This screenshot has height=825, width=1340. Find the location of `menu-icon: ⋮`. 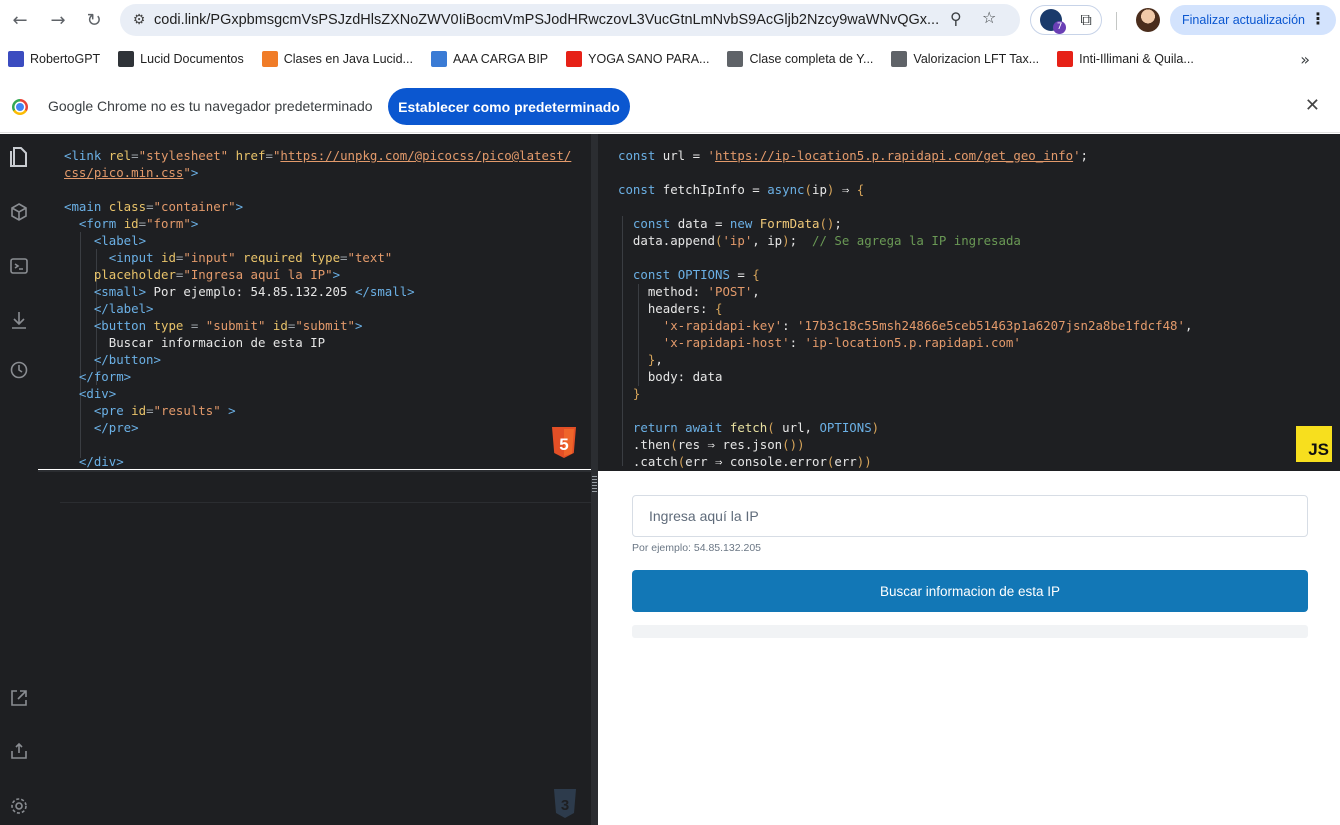

menu-icon: ⋮ is located at coordinates (1318, 18).